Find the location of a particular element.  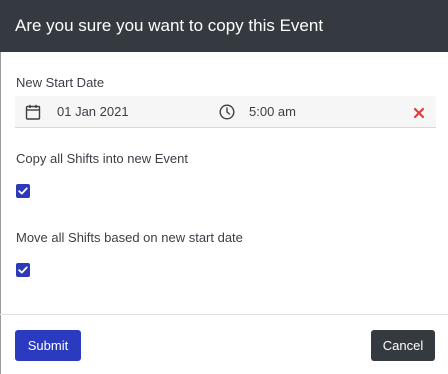

start-date-value: 01 Jan 2021 is located at coordinates (93, 112).